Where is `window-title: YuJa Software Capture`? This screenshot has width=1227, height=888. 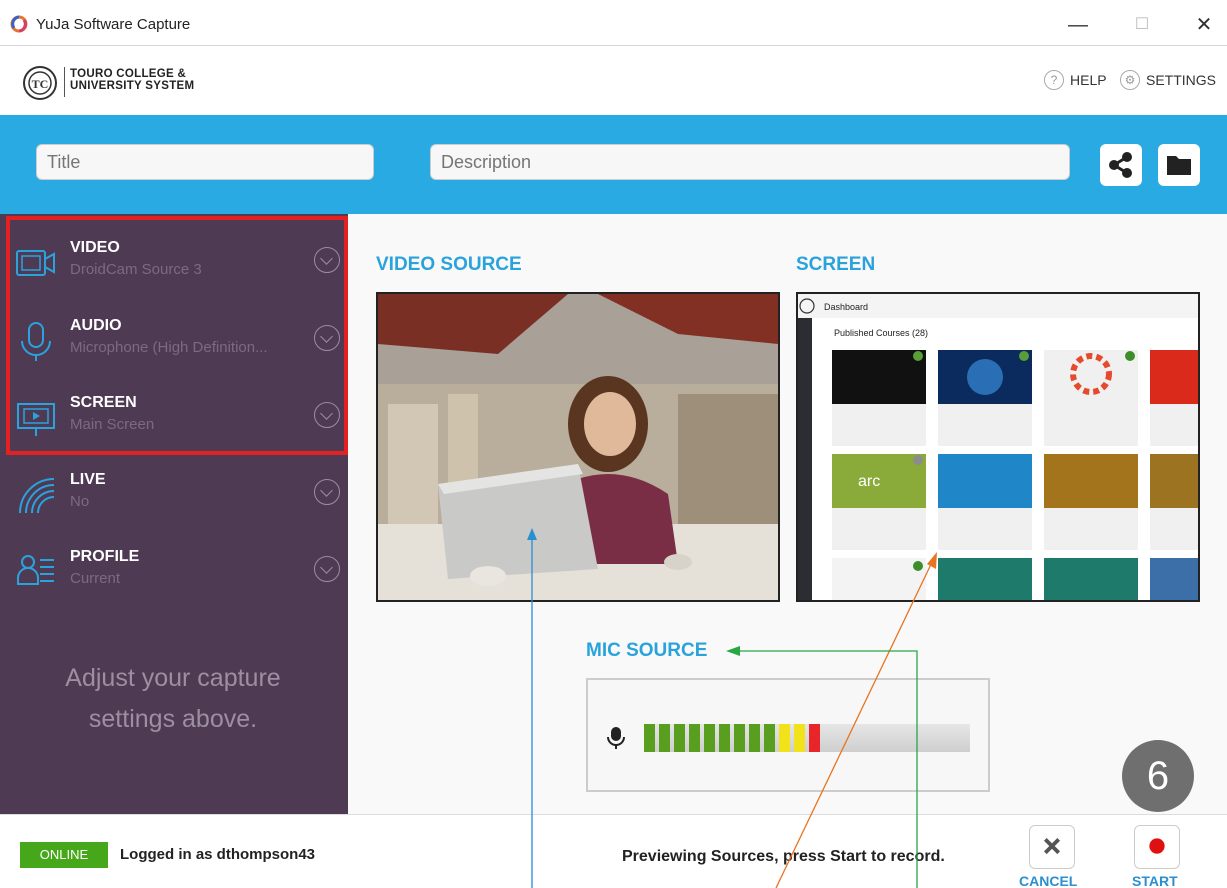 window-title: YuJa Software Capture is located at coordinates (113, 24).